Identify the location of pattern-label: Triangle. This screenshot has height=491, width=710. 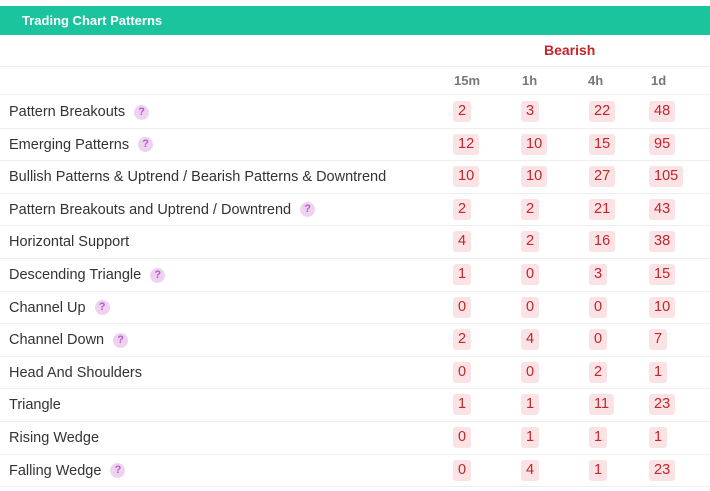
(35, 405).